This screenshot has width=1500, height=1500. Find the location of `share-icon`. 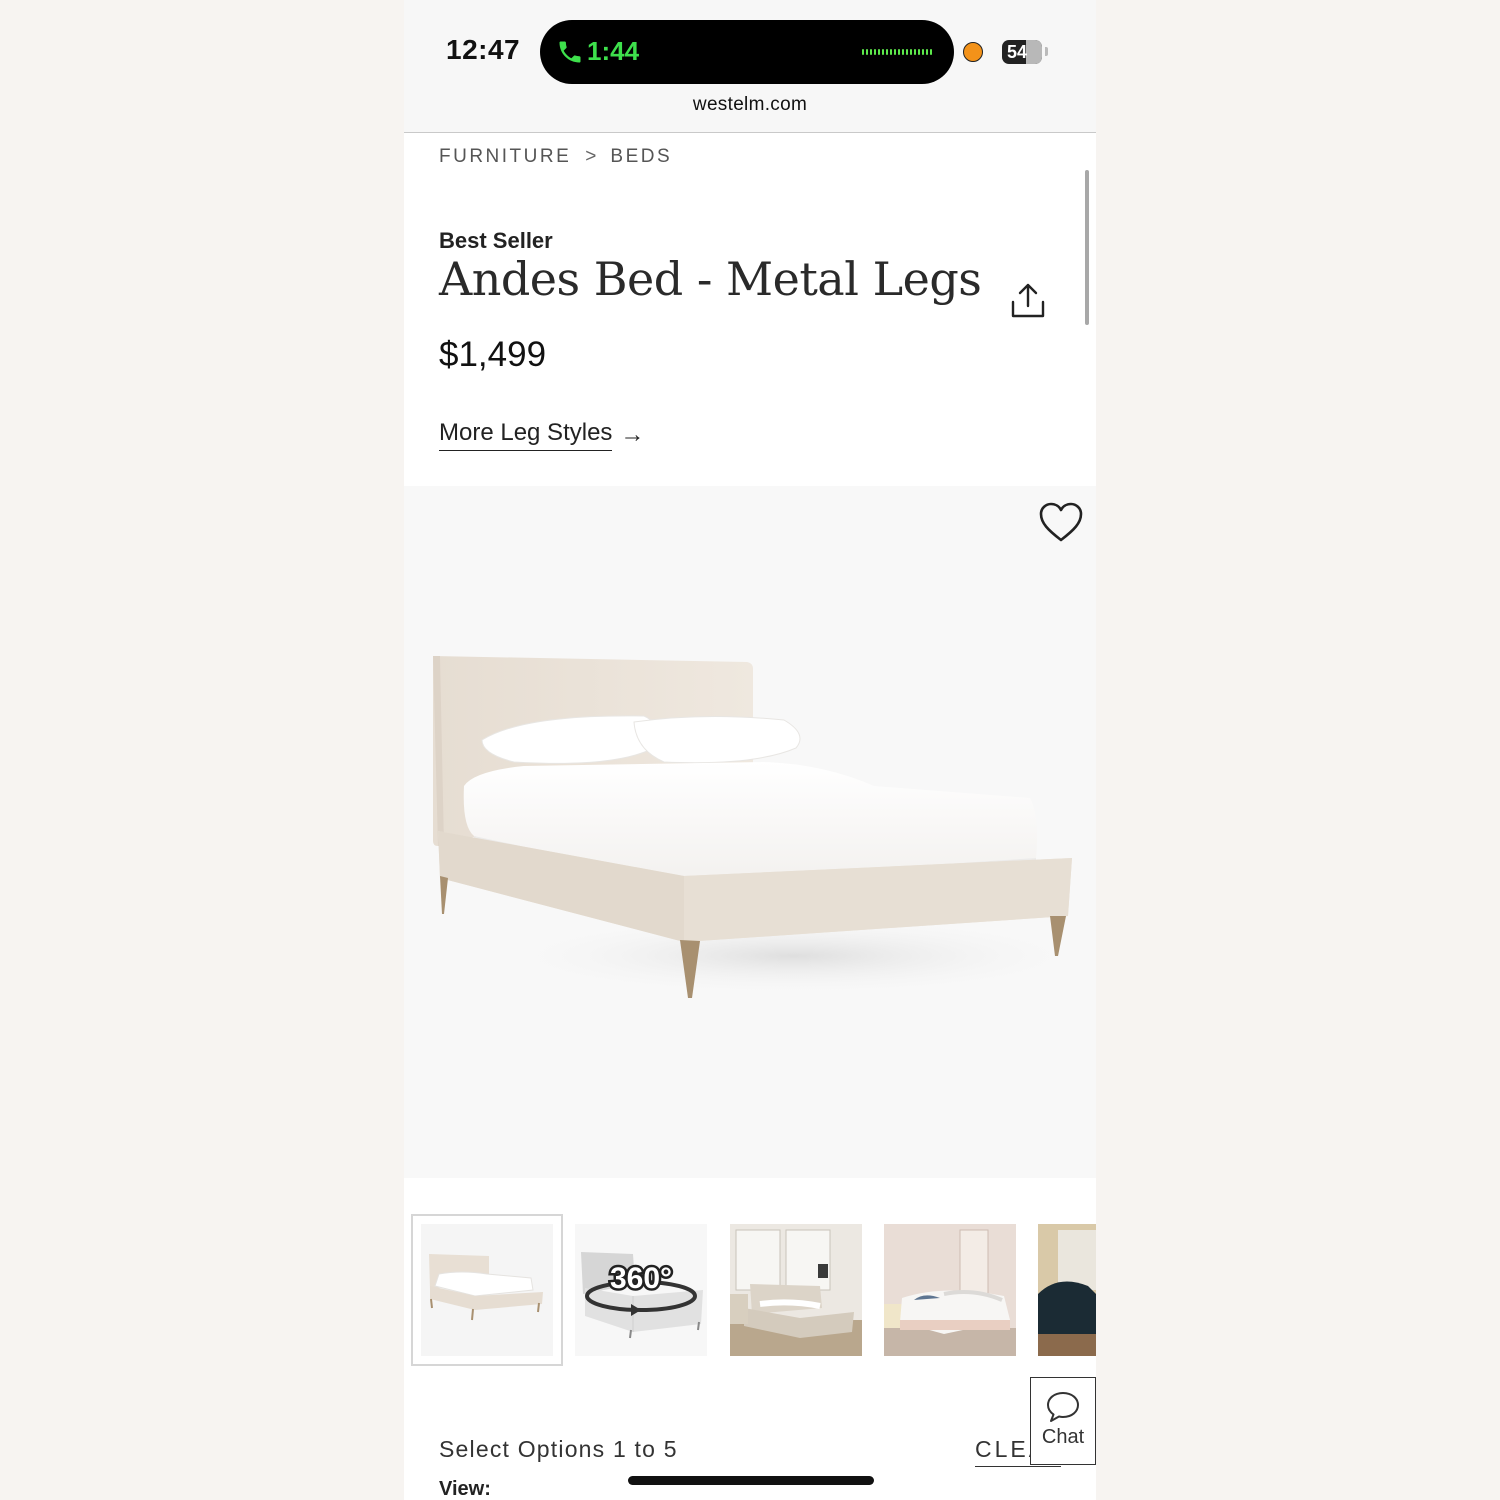

share-icon is located at coordinates (1028, 300).